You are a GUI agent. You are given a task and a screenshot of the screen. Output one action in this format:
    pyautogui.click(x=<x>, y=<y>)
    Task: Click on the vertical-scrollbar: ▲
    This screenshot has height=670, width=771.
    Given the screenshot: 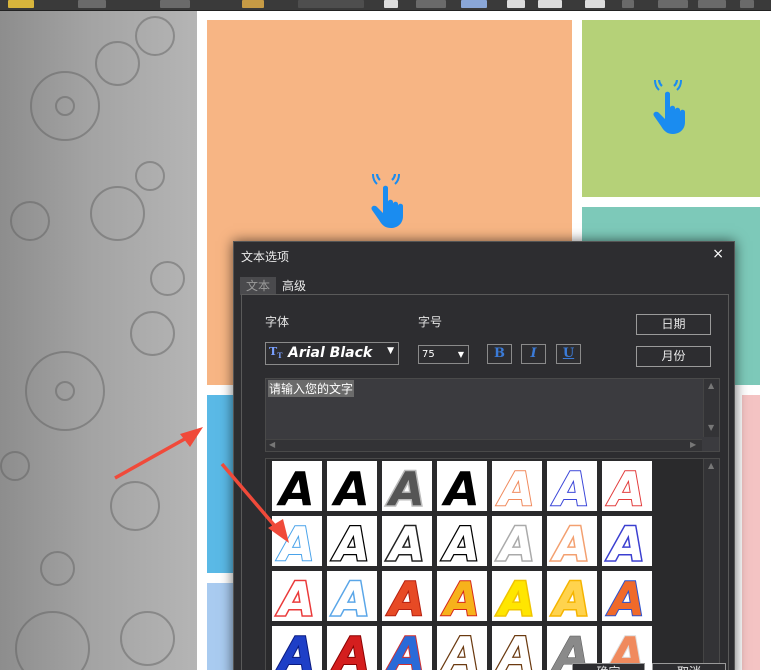 What is the action you would take?
    pyautogui.click(x=711, y=564)
    